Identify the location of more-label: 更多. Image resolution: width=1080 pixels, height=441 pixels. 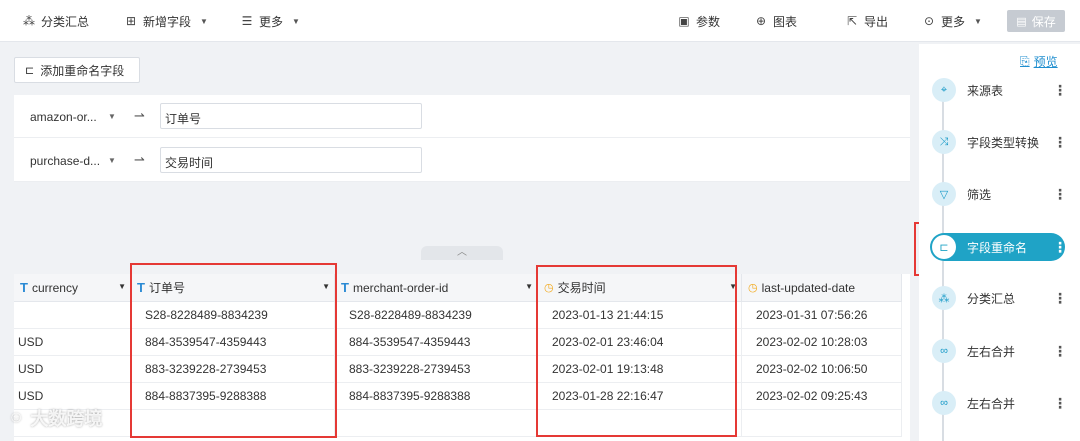
(271, 21).